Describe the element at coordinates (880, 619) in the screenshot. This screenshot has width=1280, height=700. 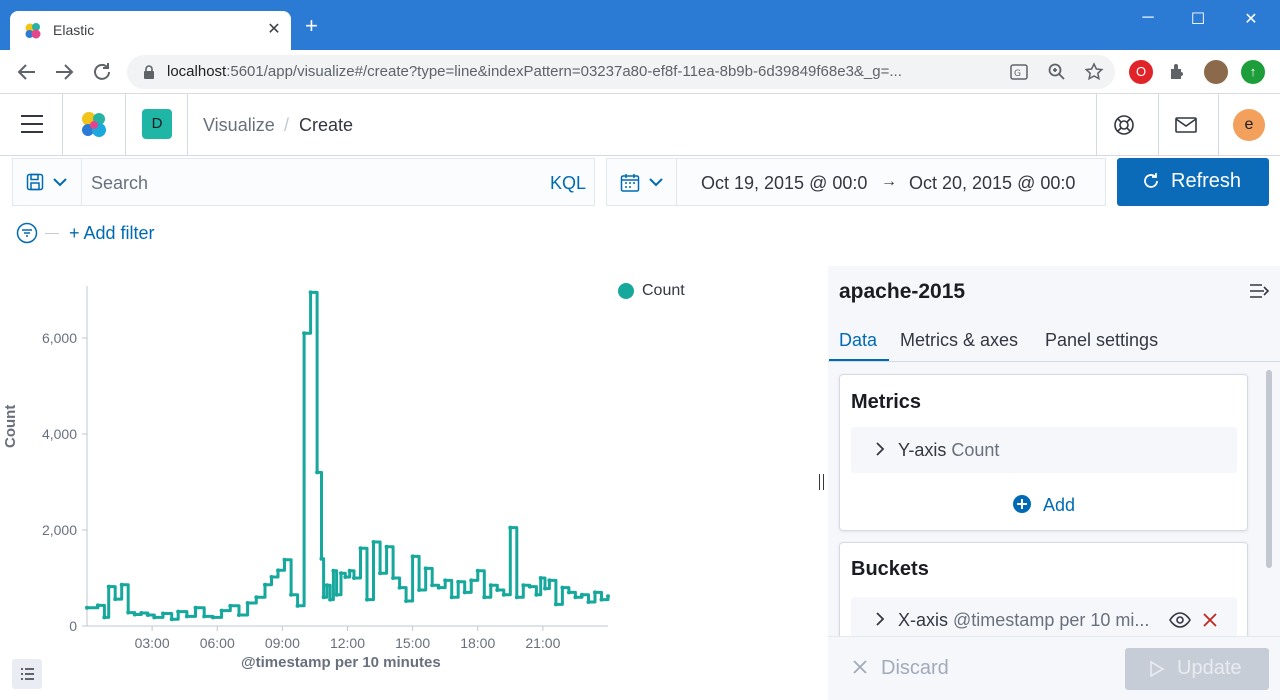
I see `chevron-right-icon` at that location.